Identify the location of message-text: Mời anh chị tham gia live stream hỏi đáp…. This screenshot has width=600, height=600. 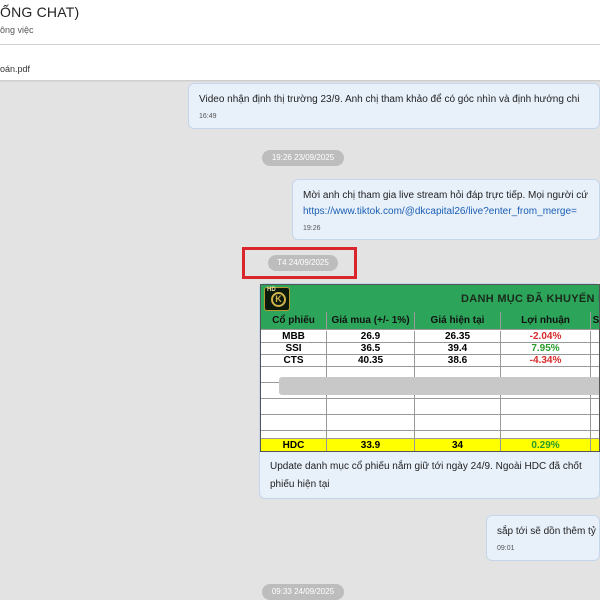
(445, 195).